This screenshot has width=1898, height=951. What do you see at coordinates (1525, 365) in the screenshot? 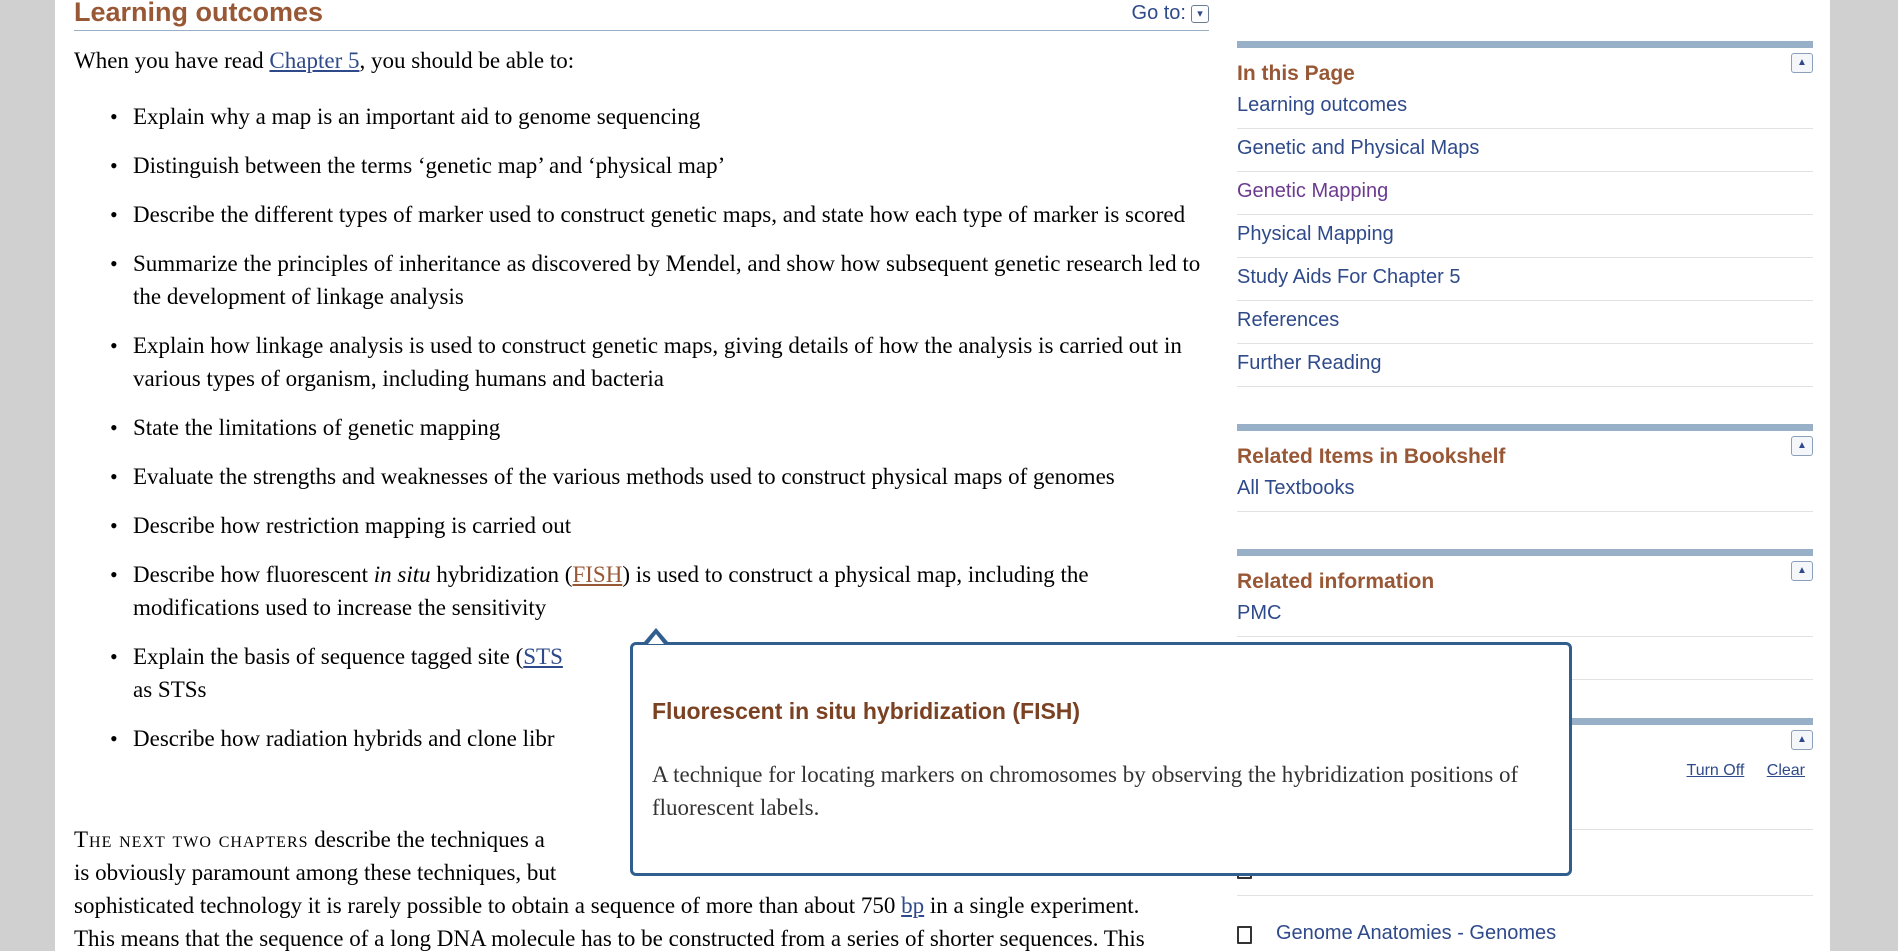
I see `sidebar-item-further-reading: Further Reading` at bounding box center [1525, 365].